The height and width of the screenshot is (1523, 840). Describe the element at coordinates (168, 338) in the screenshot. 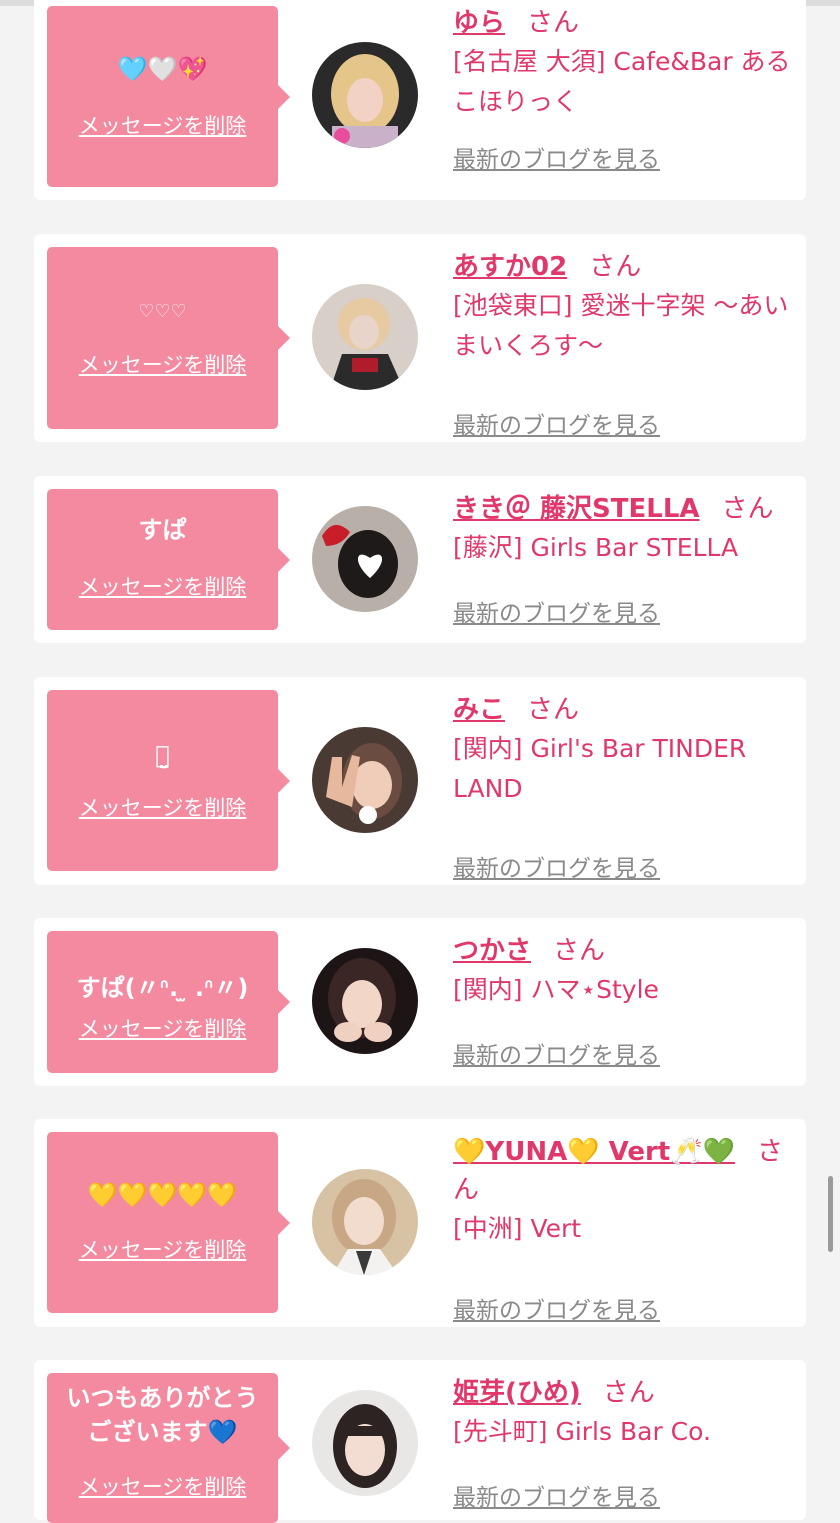

I see `message-bubble: ♡♡♡ メッセージを削除` at that location.